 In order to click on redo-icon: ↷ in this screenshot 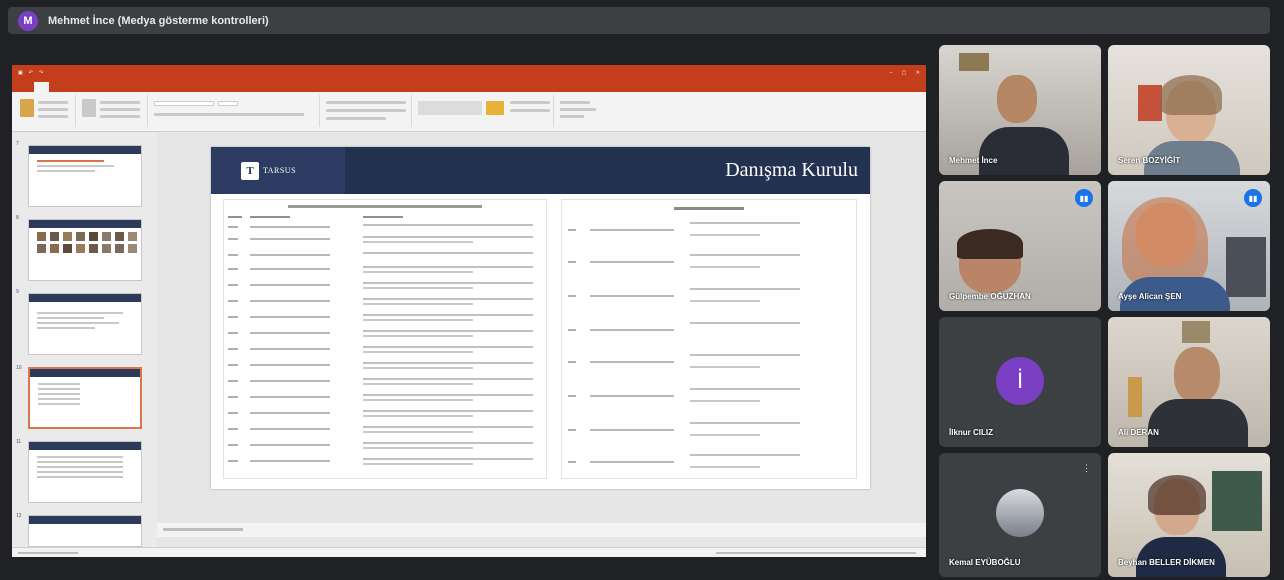, I will do `click(41, 72)`.